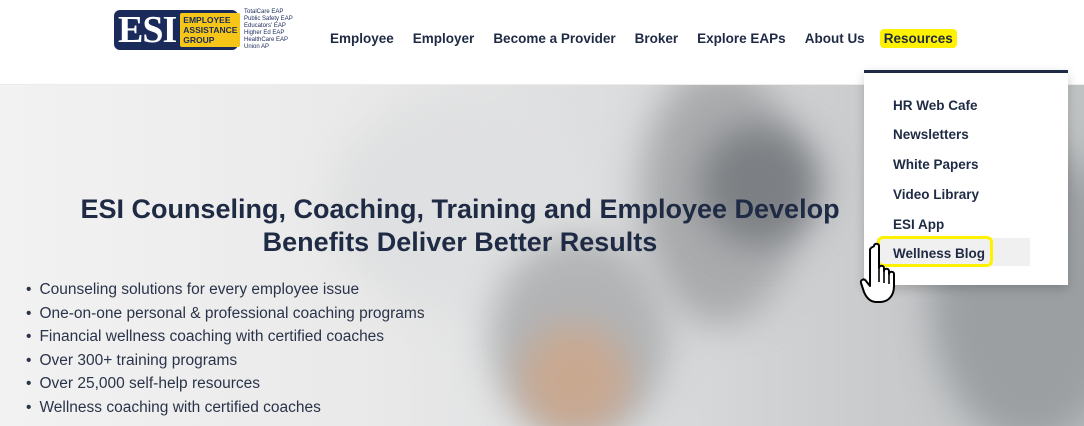 The height and width of the screenshot is (426, 1084). Describe the element at coordinates (264, 33) in the screenshot. I see `logo-program: Higher Ed EAP` at that location.